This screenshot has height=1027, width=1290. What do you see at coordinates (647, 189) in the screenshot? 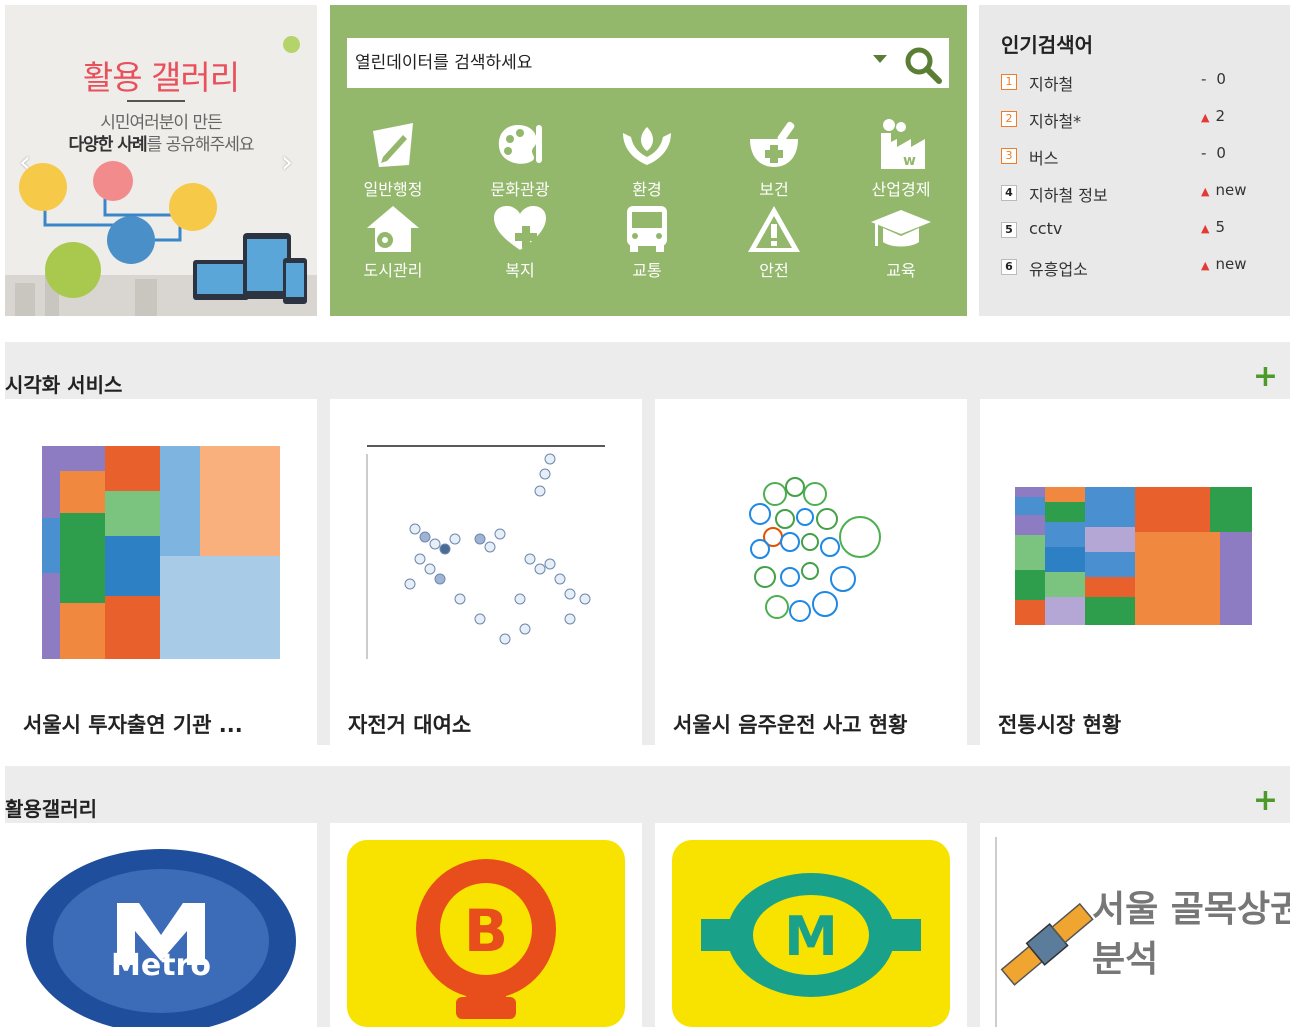
I see `category-label: 환경` at bounding box center [647, 189].